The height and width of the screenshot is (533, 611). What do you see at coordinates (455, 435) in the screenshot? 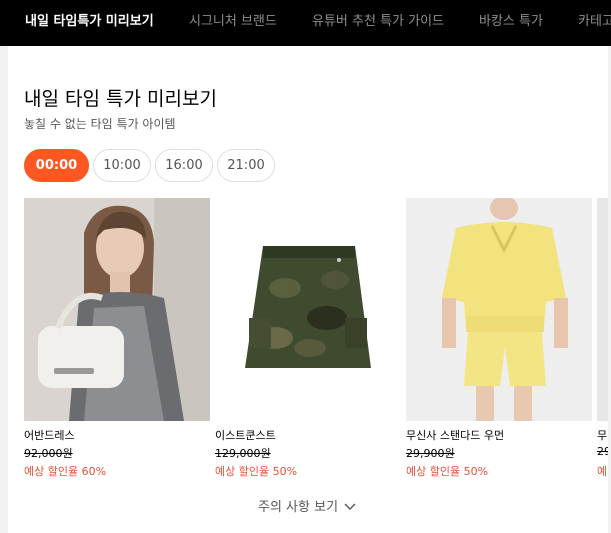
I see `product-brand: 무신사 스탠다드 우먼` at bounding box center [455, 435].